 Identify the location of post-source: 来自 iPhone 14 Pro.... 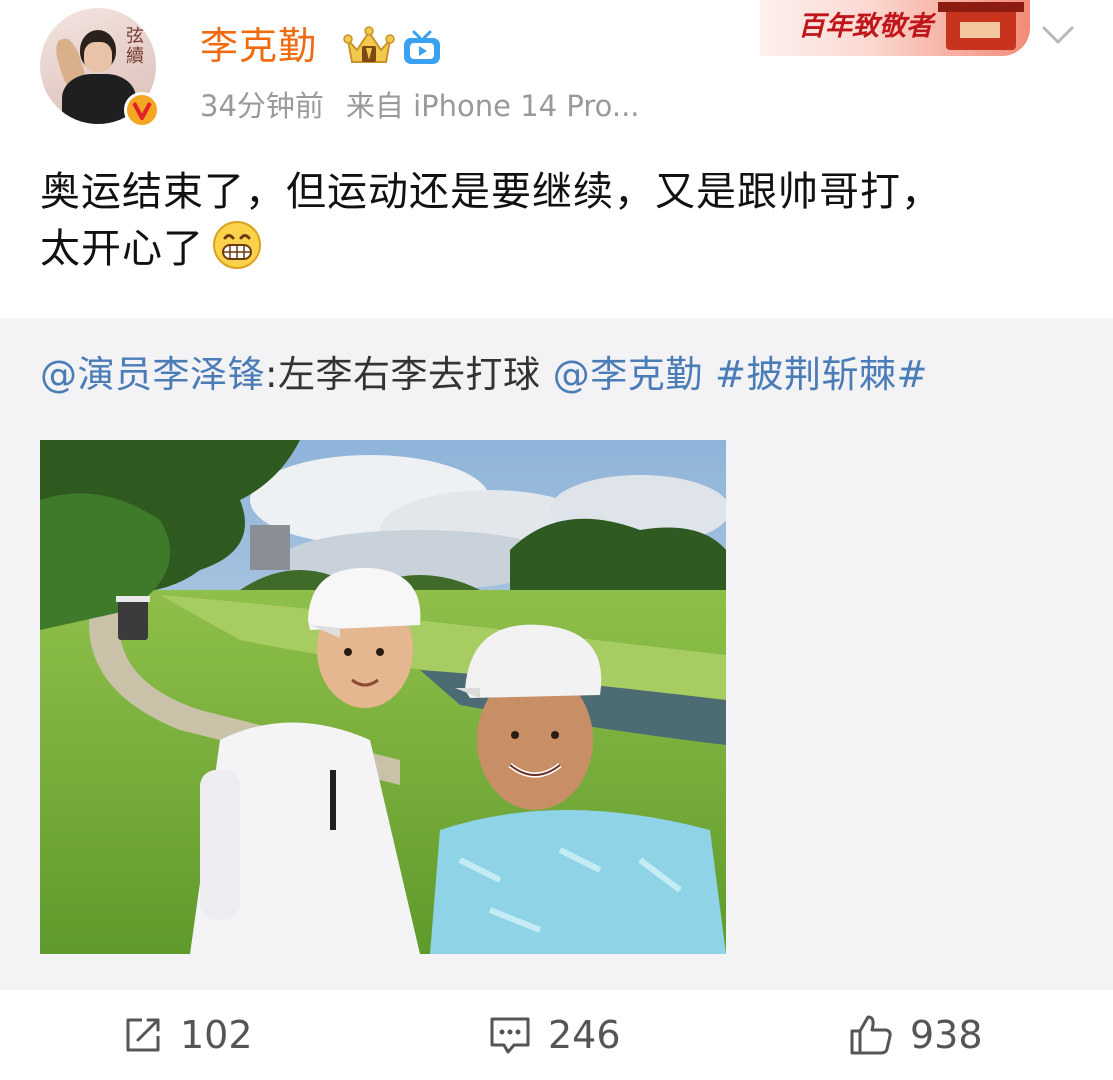
(493, 106).